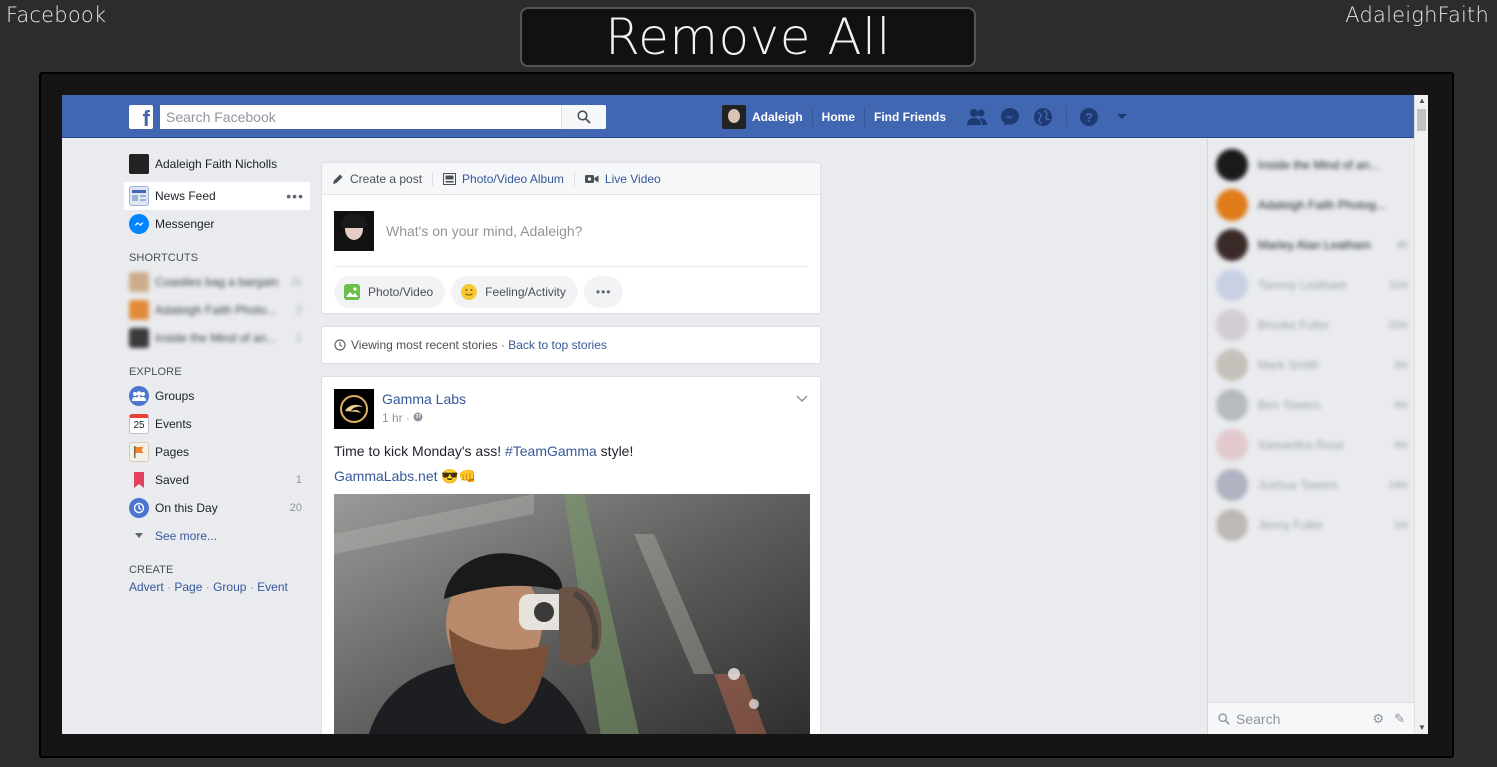  I want to click on feeling-activity-button: Feeling/Activity, so click(514, 292).